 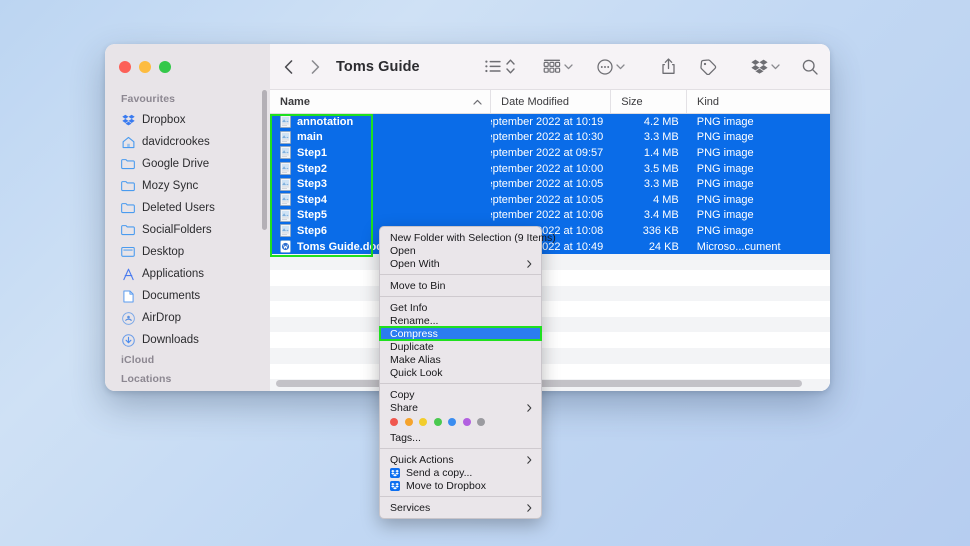 I want to click on file-name-cell: Step1, so click(x=380, y=153).